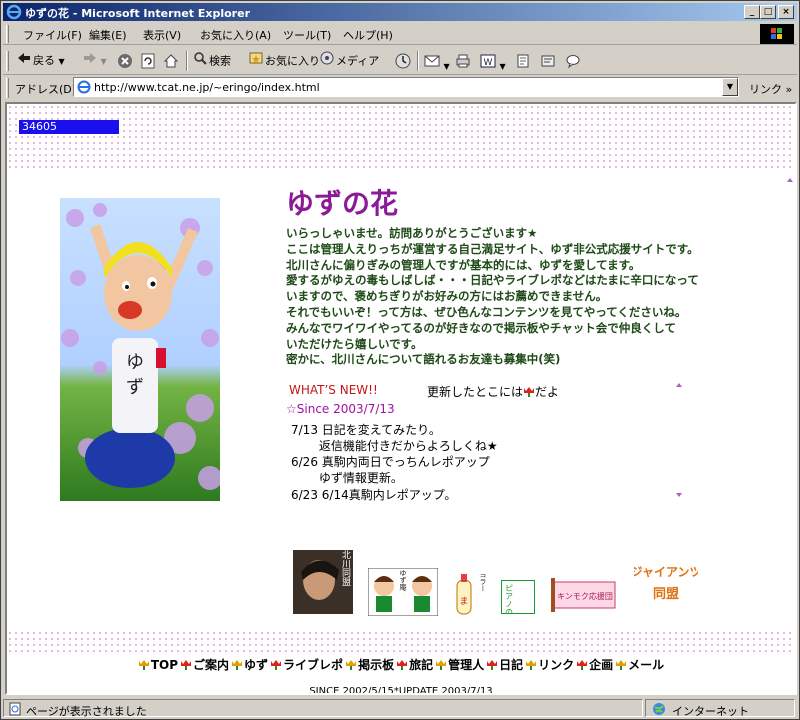  What do you see at coordinates (187, 61) in the screenshot?
I see `toolbar-separator` at bounding box center [187, 61].